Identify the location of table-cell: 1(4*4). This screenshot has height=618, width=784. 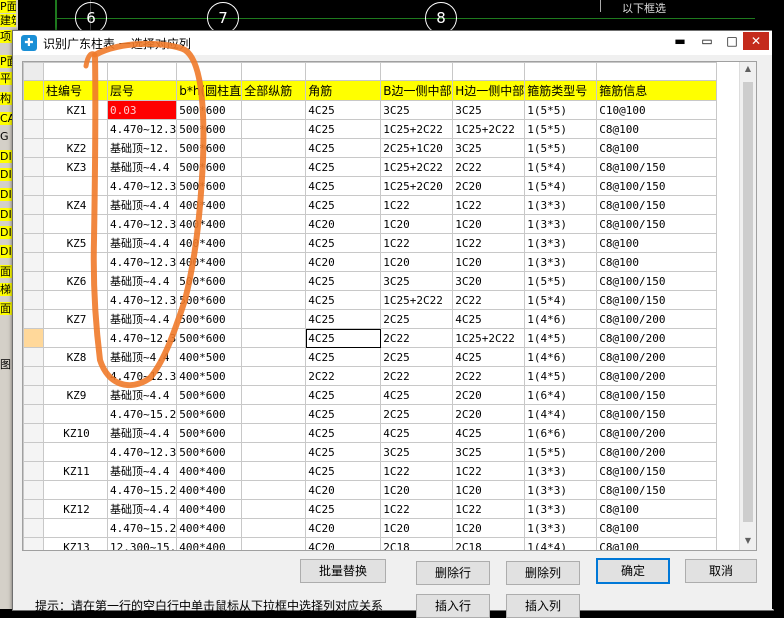
(561, 543).